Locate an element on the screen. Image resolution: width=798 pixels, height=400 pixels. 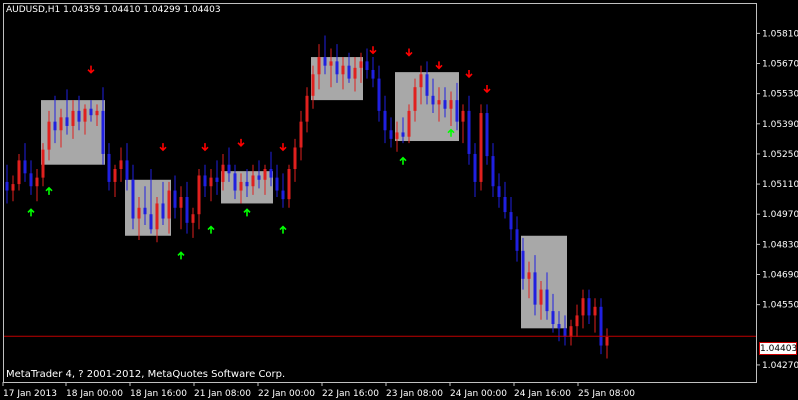
current-price-label: 1.04403 is located at coordinates (778, 348).